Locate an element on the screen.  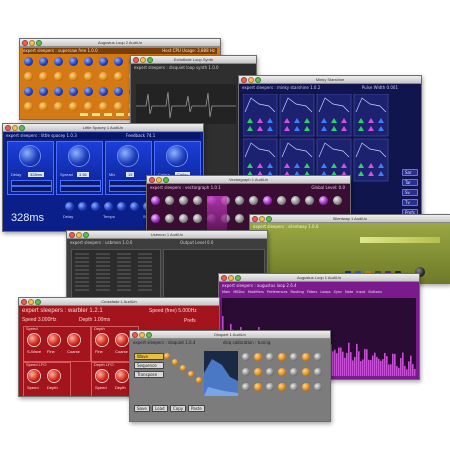
side-button: Tar is located at coordinates (410, 182).